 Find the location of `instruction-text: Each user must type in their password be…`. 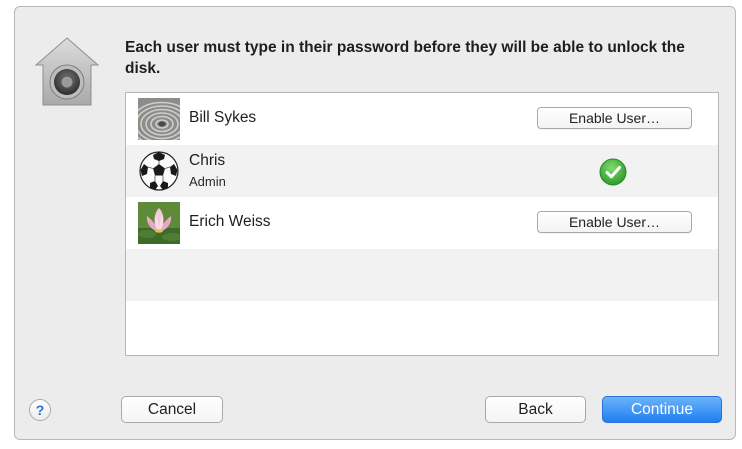

instruction-text: Each user must type in their password be… is located at coordinates (405, 58).